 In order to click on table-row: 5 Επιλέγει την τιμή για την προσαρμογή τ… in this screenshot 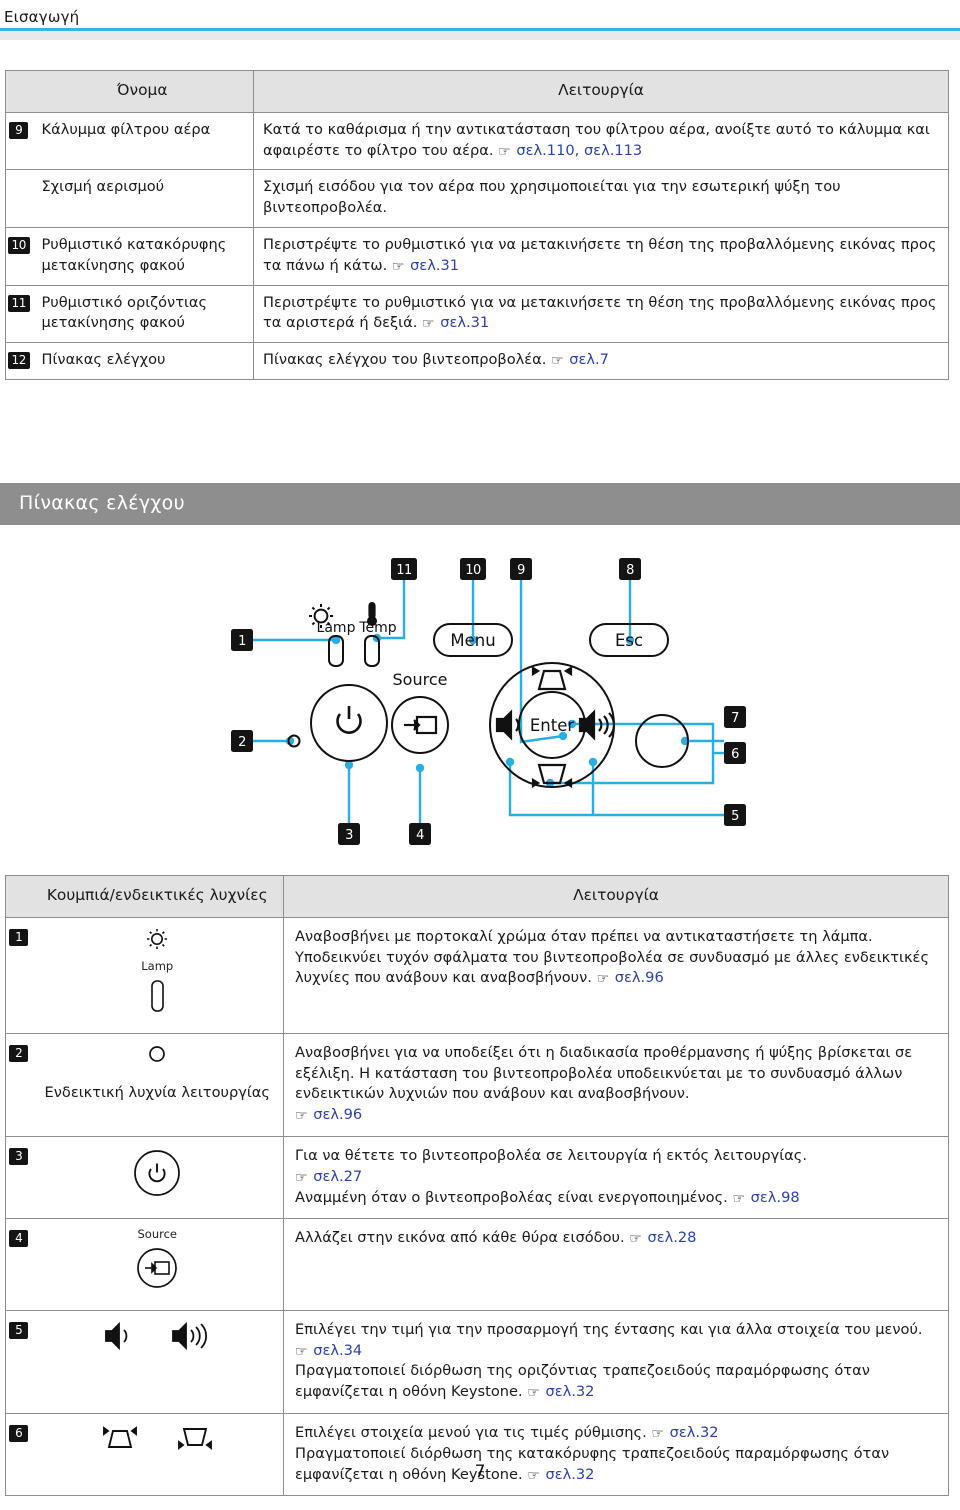, I will do `click(477, 1362)`.